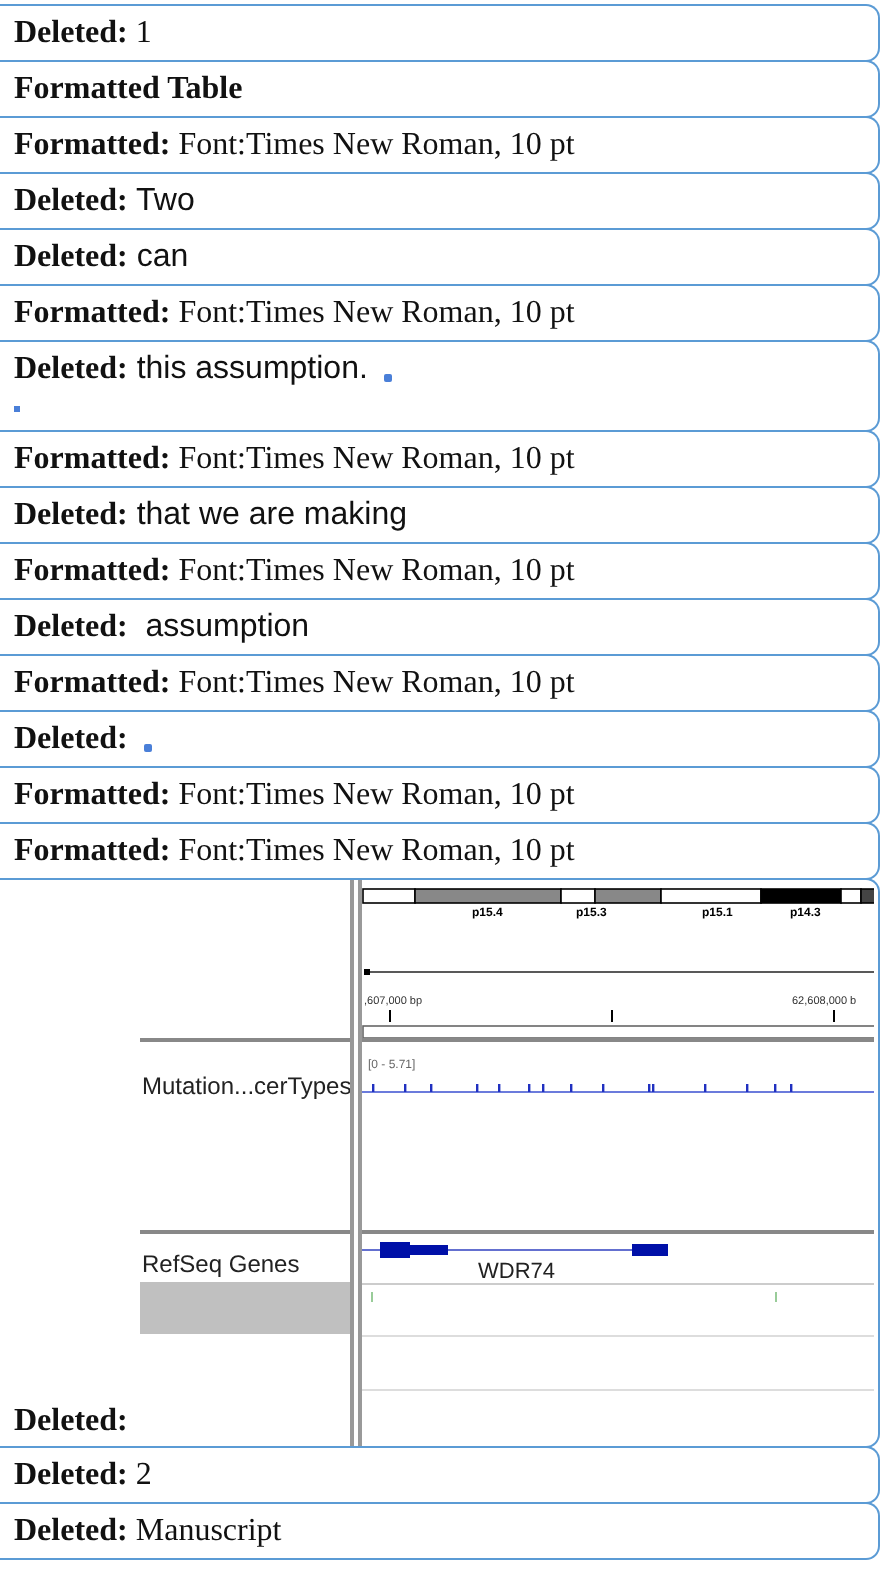 The width and height of the screenshot is (890, 1596). I want to click on change-label: Formatted Table, so click(128, 90).